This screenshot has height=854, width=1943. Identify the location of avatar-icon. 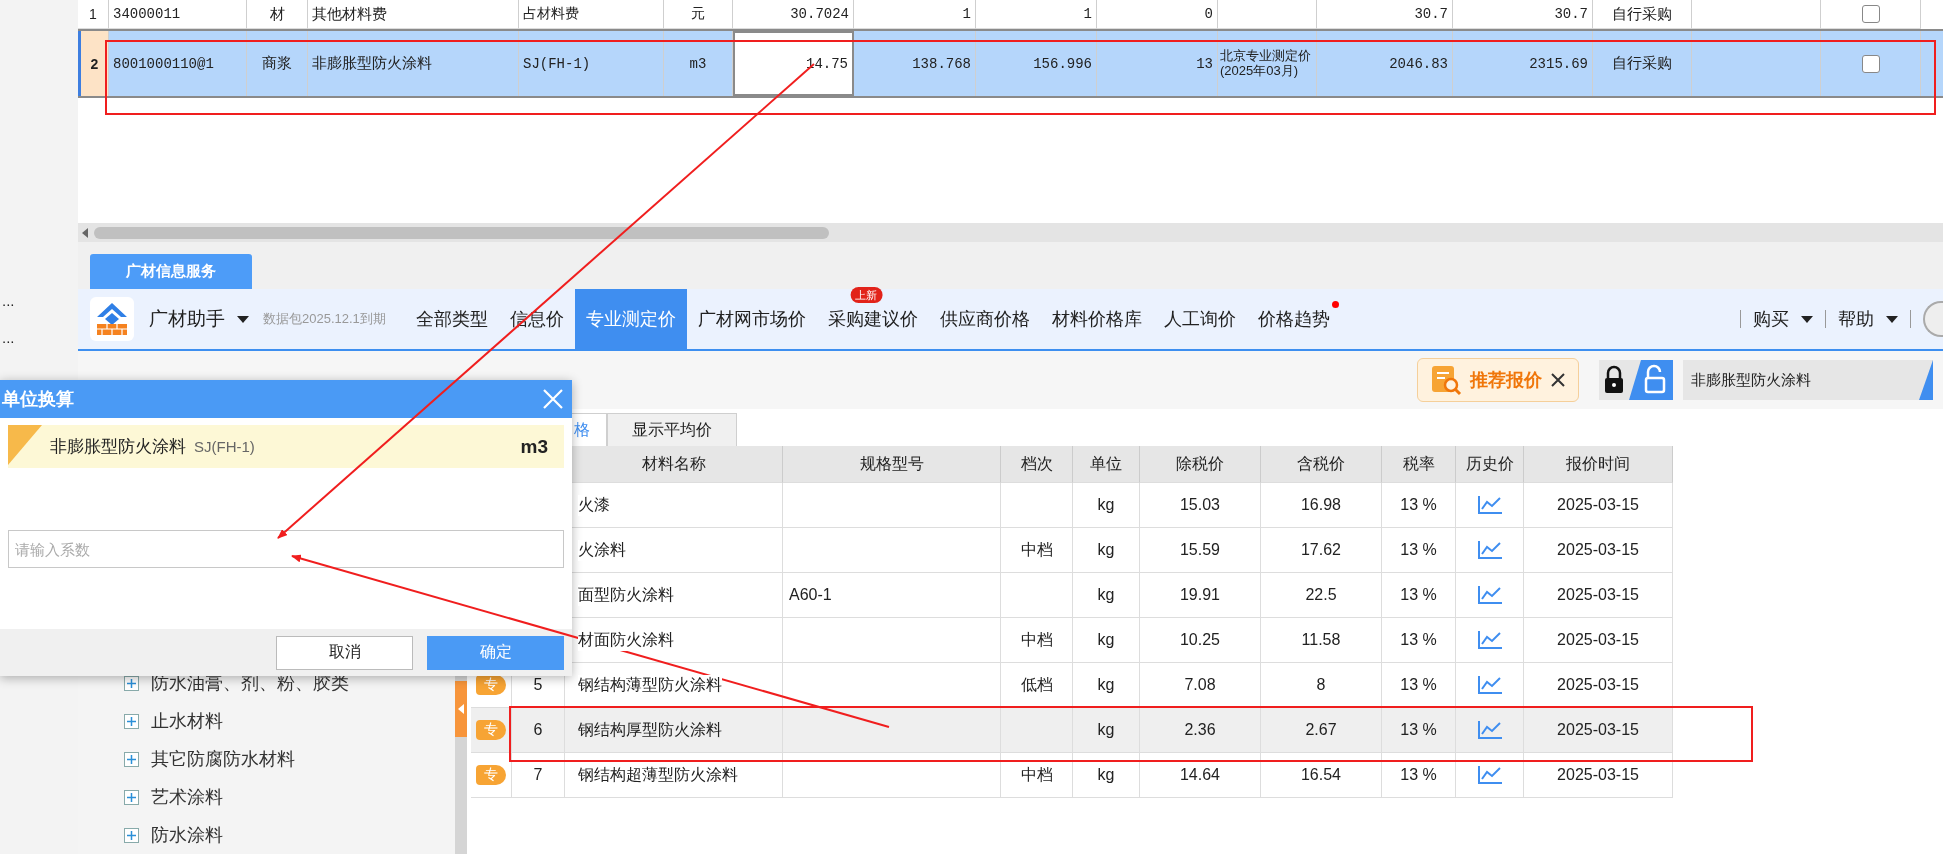
(1933, 319).